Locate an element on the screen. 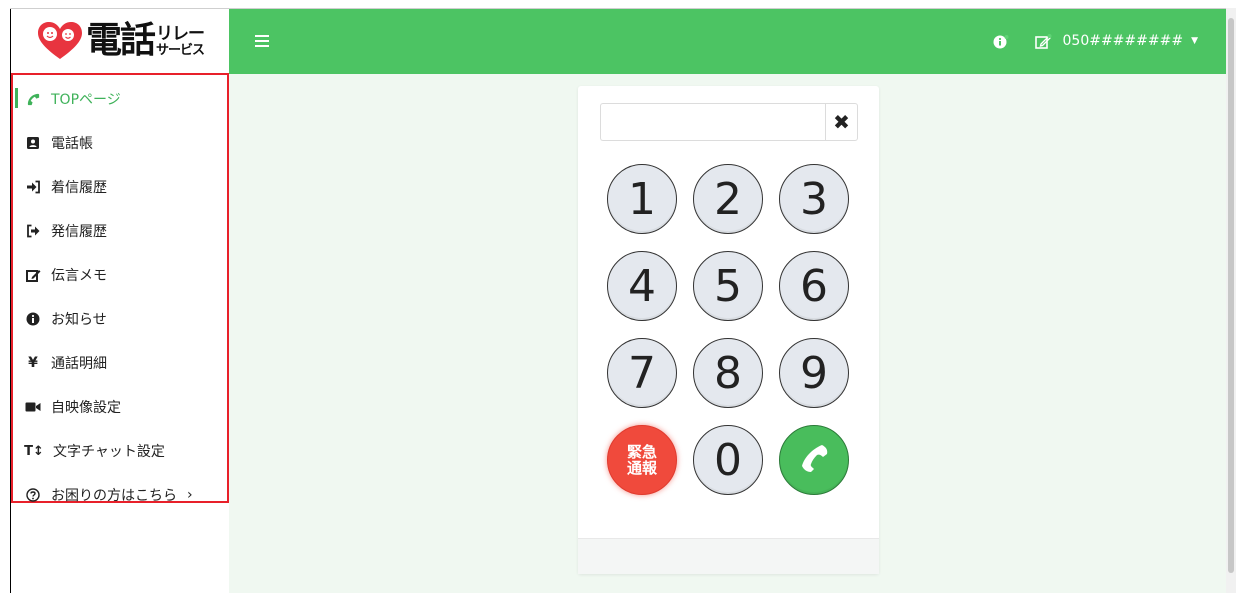 Image resolution: width=1236 pixels, height=593 pixels. dial-key-1: 1 is located at coordinates (642, 199).